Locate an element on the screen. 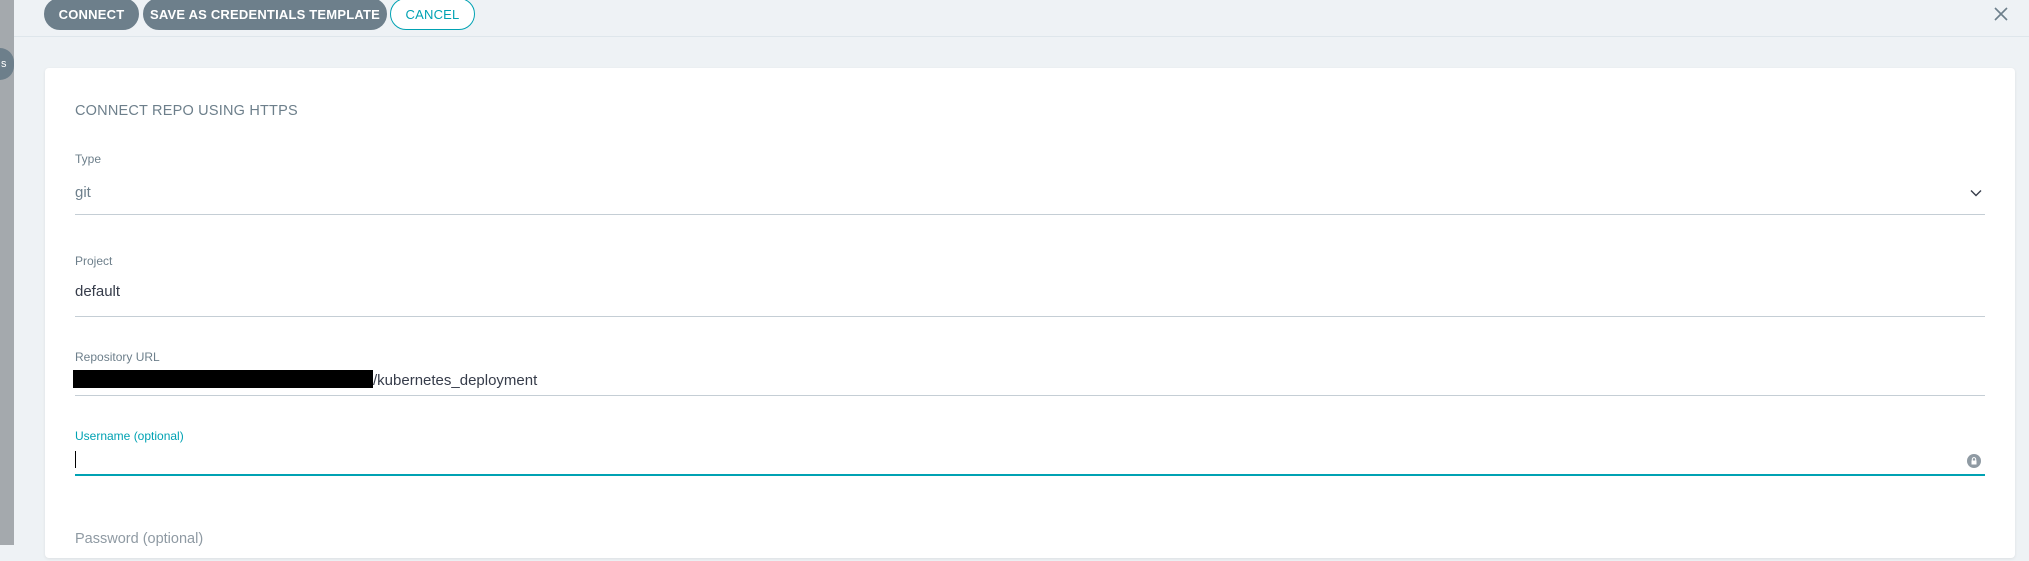 This screenshot has height=561, width=2029. password-field: Password (optional) is located at coordinates (1030, 546).